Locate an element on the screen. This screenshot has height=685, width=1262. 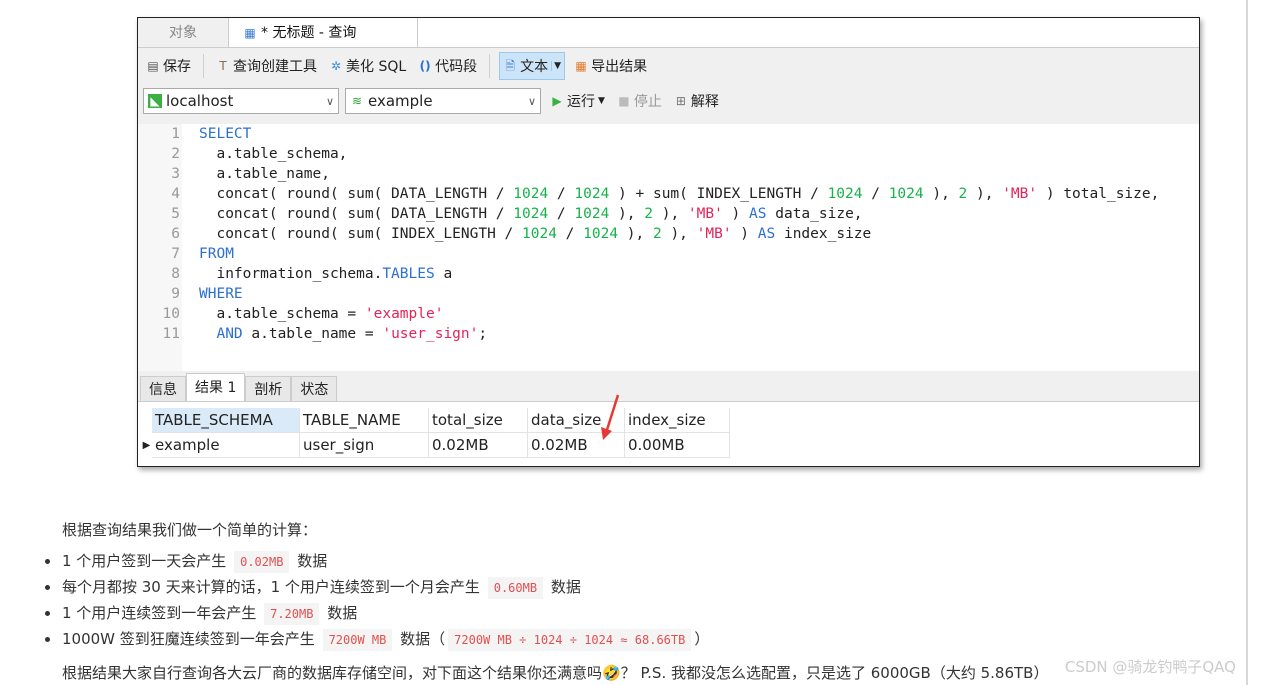
beautify-sql-button: ✲ 美化 SQL is located at coordinates (367, 66).